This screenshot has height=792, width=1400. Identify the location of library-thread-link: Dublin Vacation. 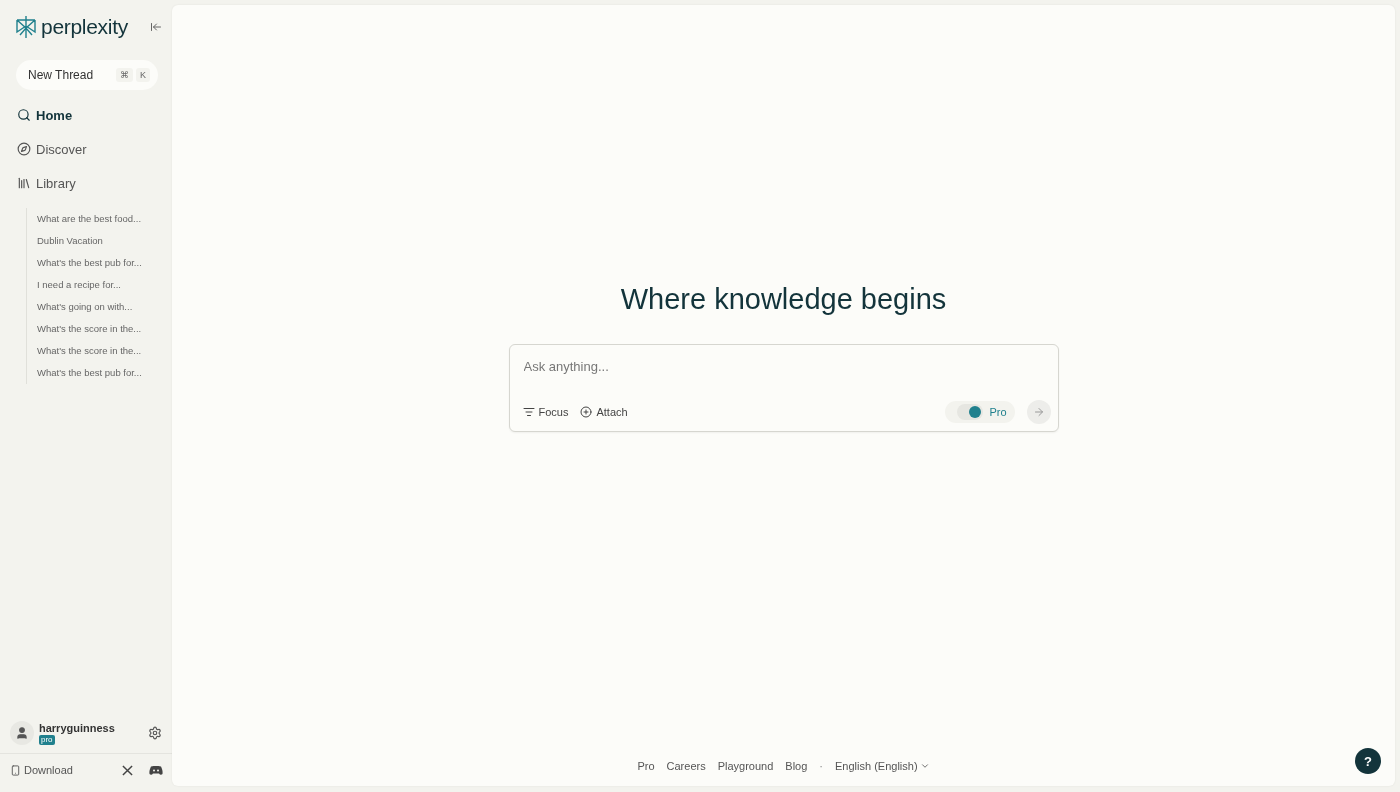
(104, 241).